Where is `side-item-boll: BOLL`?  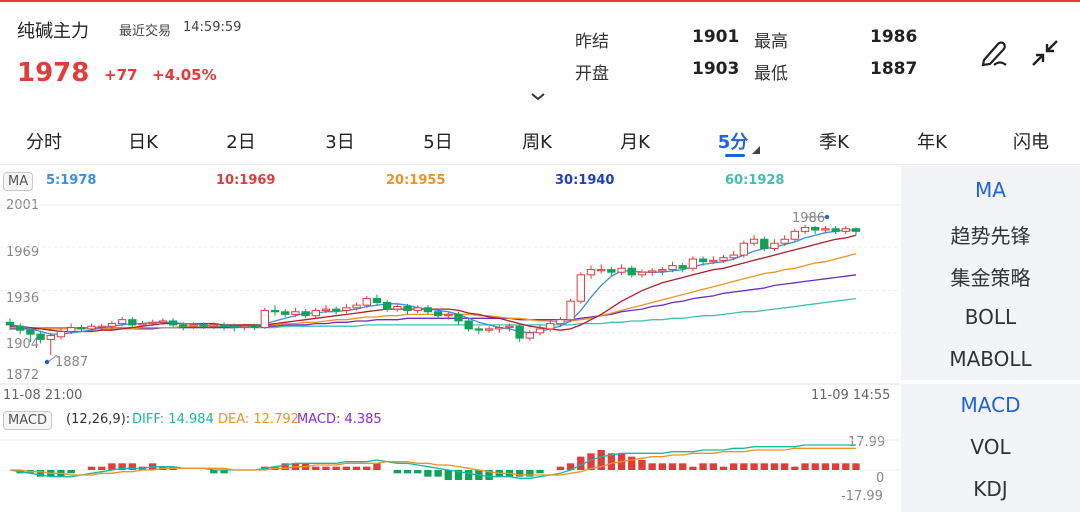
side-item-boll: BOLL is located at coordinates (990, 317).